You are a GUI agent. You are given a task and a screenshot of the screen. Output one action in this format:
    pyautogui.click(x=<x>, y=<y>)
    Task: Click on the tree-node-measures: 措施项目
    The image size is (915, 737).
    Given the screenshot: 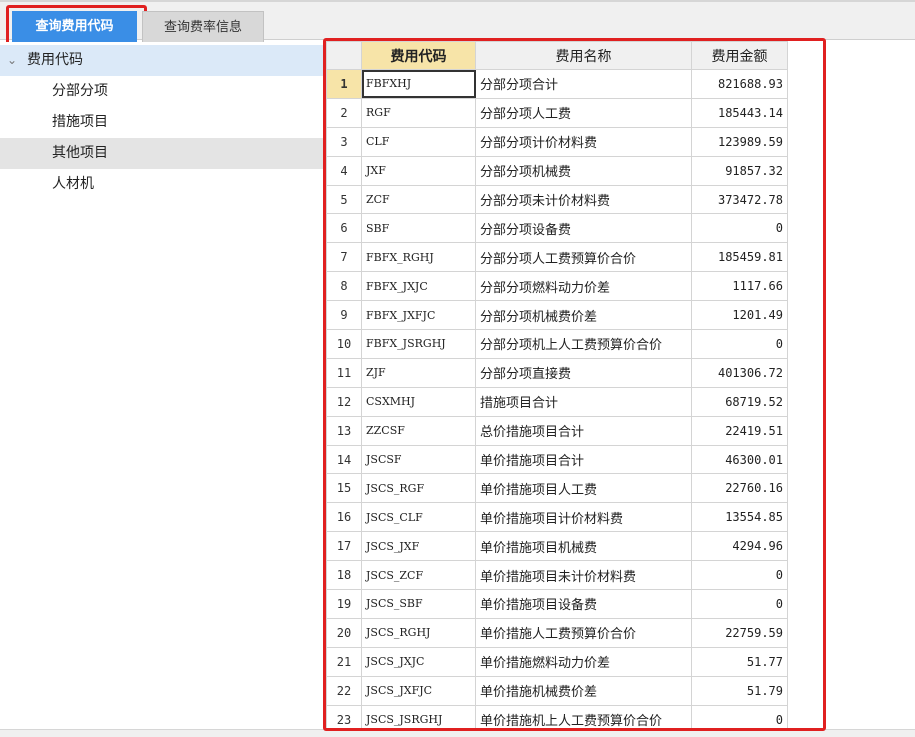 What is the action you would take?
    pyautogui.click(x=161, y=122)
    